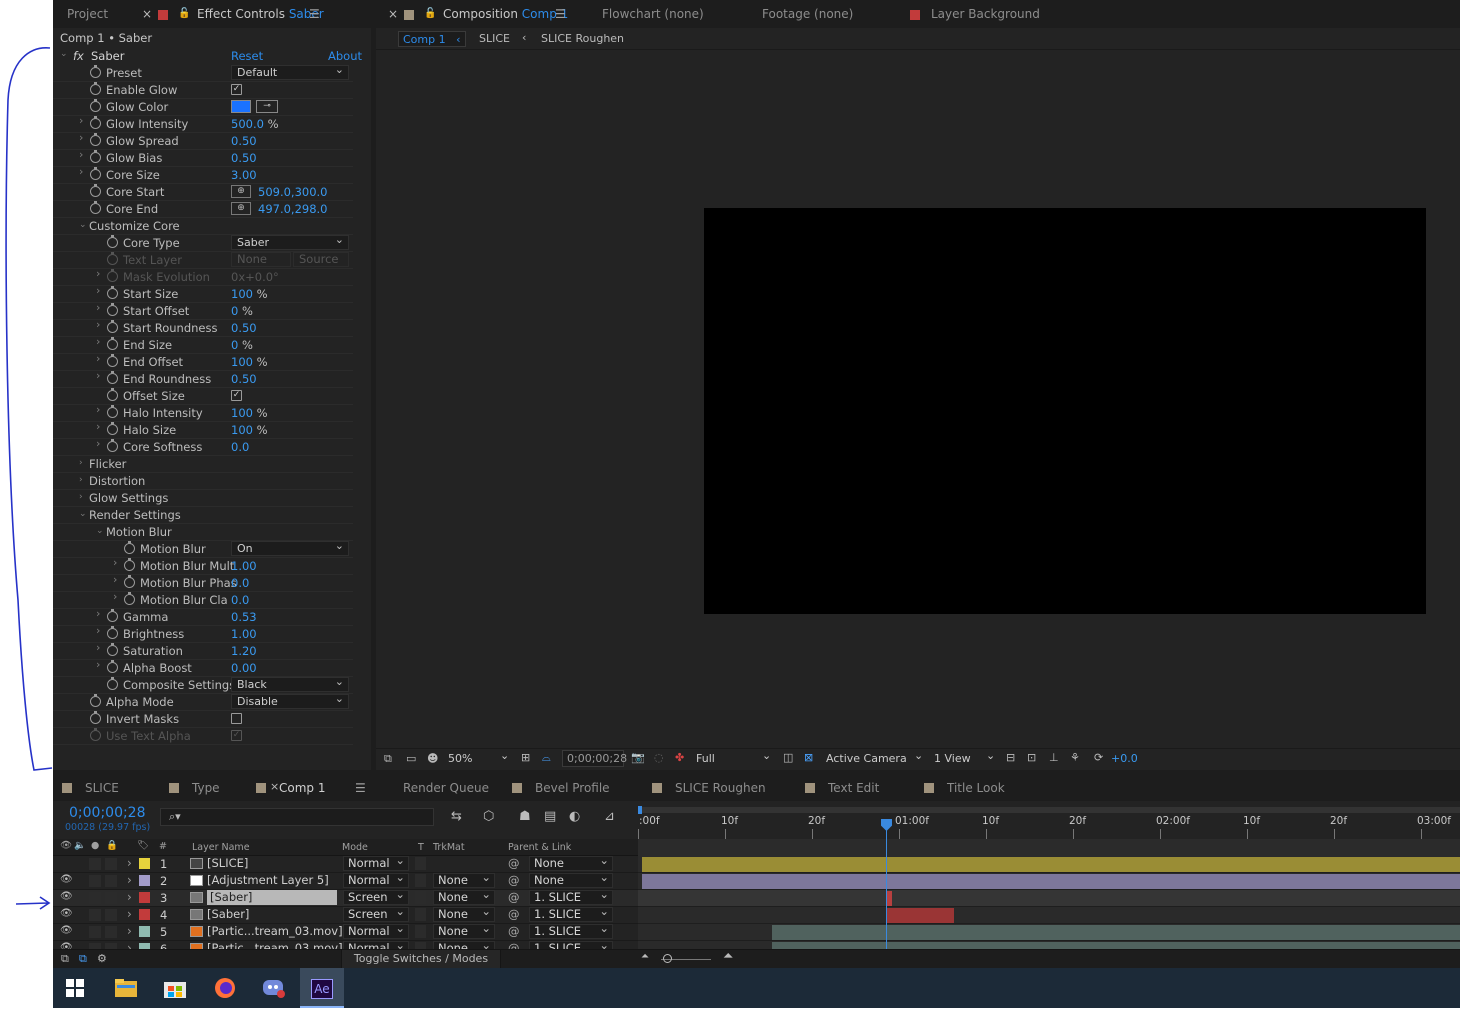 The height and width of the screenshot is (1014, 1460). I want to click on timeline-tab: Render Queue, so click(446, 788).